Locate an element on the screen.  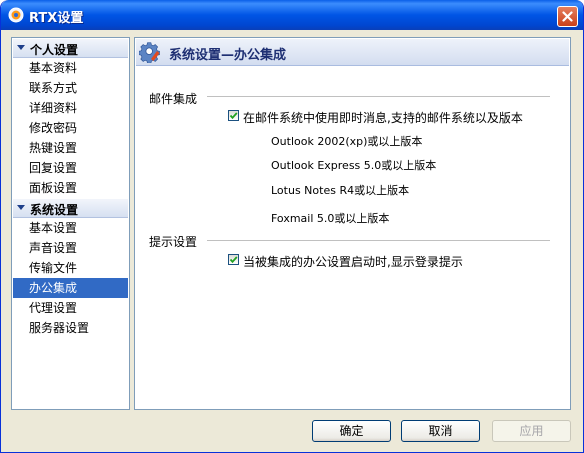
sidebar-item-reply: 回复设置 is located at coordinates (70, 168).